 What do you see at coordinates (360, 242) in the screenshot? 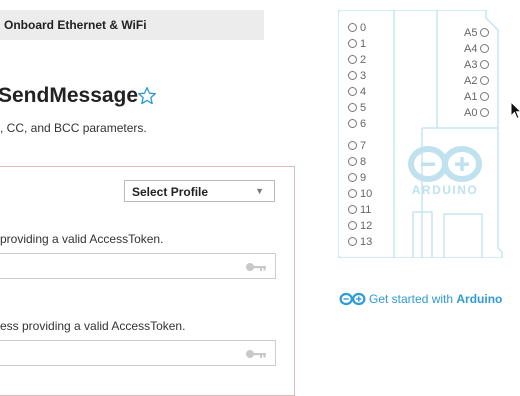
I see `digital-pin-13: 13` at bounding box center [360, 242].